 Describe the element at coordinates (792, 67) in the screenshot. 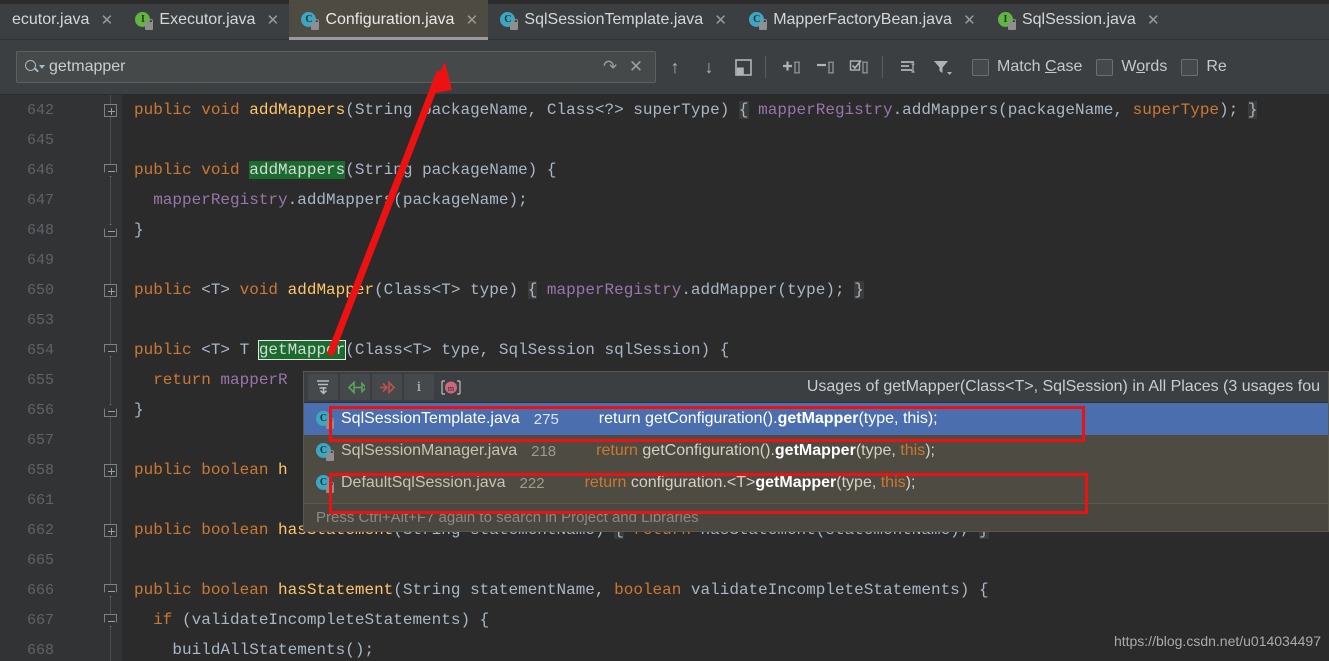

I see `add-occurrence-button` at that location.